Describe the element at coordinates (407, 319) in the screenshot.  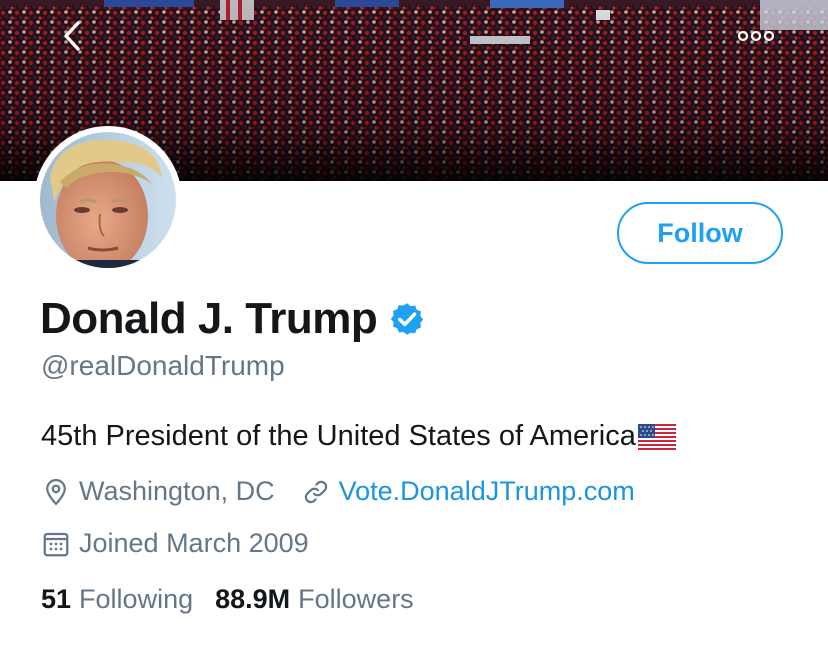
I see `verified-badge-icon` at that location.